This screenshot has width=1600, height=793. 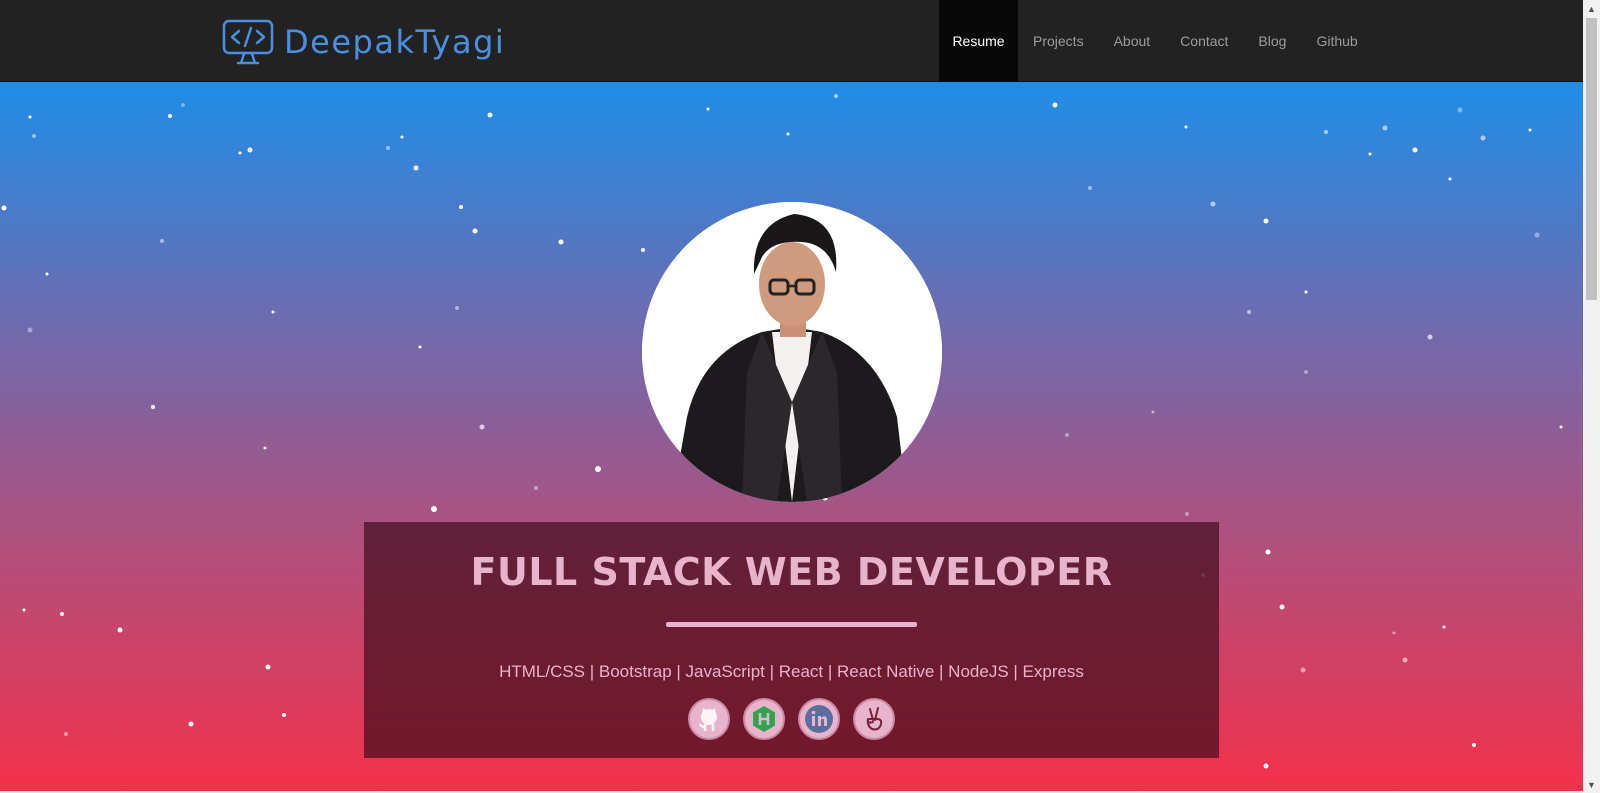 What do you see at coordinates (791, 572) in the screenshot?
I see `headline: FULL STACK WEB DEVELOPER` at bounding box center [791, 572].